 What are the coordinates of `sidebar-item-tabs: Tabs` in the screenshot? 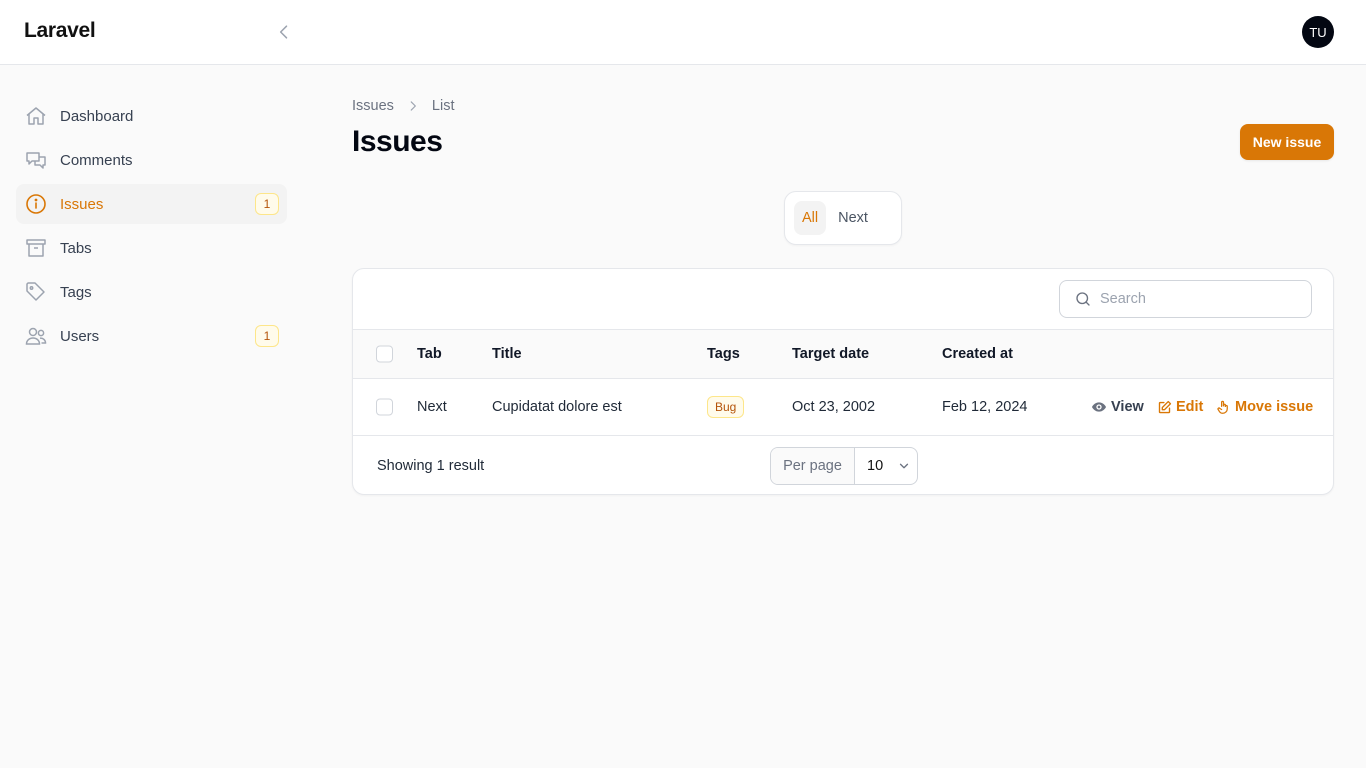 It's located at (151, 248).